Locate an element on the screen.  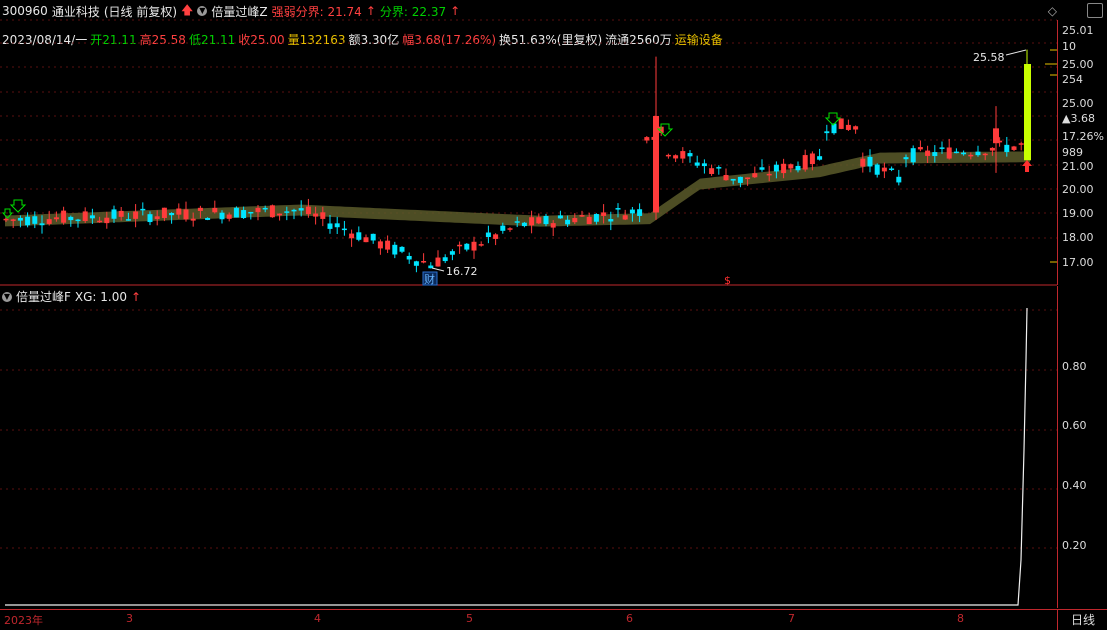
price-tick: 254 is located at coordinates (1072, 79).